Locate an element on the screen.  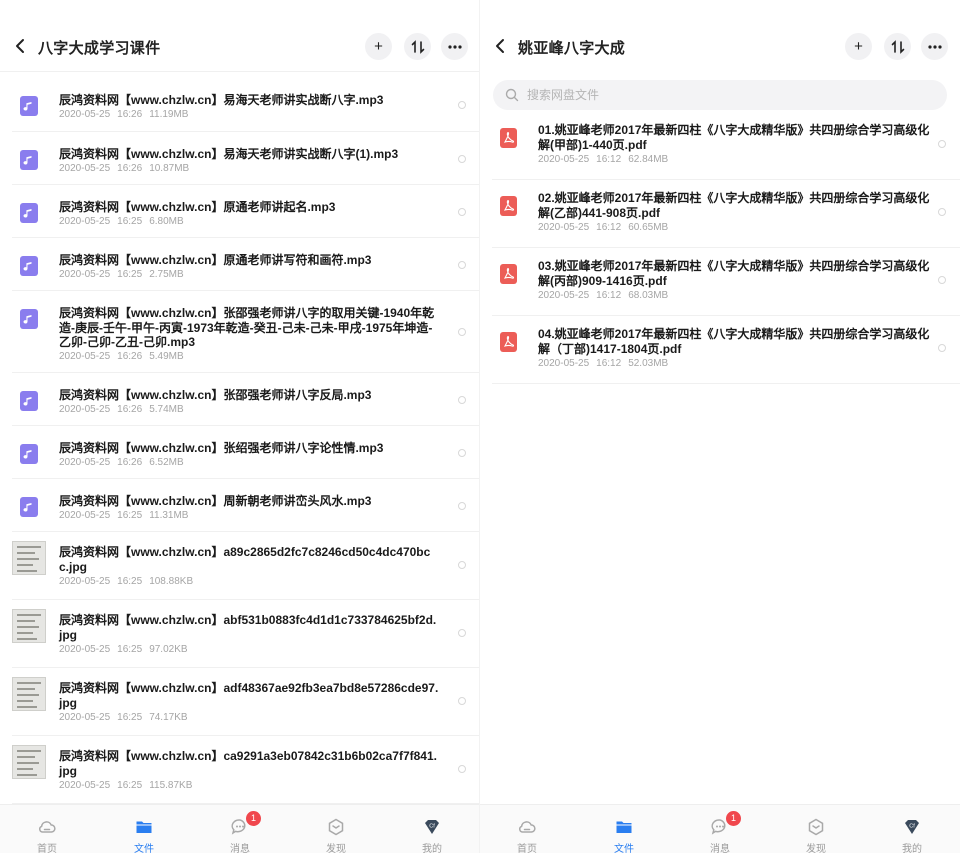
search-bar is located at coordinates (720, 95).